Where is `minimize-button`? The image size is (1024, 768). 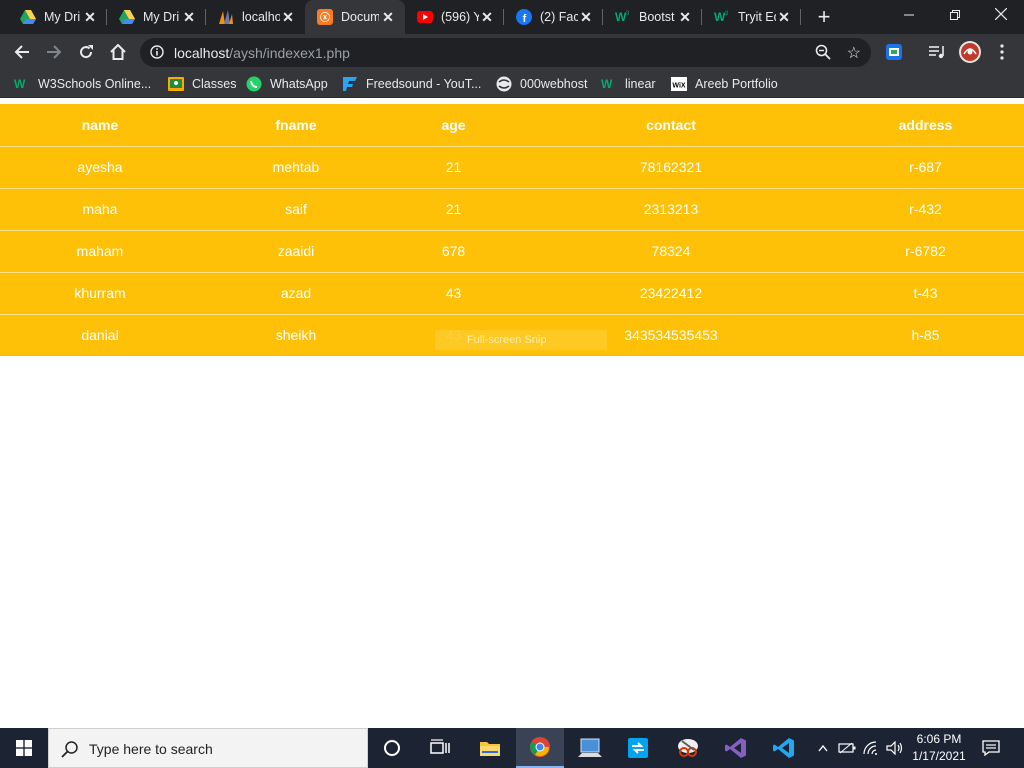 minimize-button is located at coordinates (909, 15).